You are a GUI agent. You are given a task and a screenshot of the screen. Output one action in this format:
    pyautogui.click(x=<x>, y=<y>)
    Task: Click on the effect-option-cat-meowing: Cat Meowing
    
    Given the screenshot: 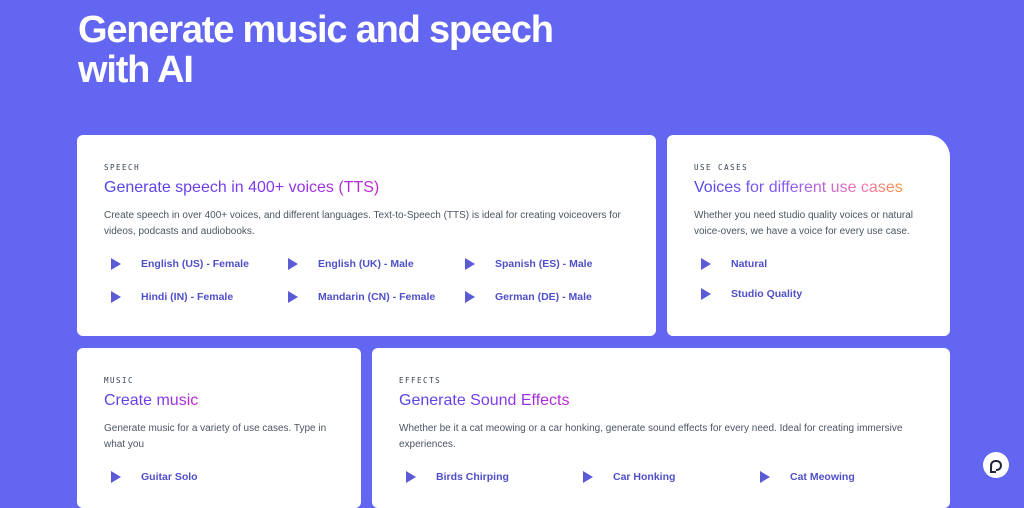 What is the action you would take?
    pyautogui.click(x=841, y=477)
    